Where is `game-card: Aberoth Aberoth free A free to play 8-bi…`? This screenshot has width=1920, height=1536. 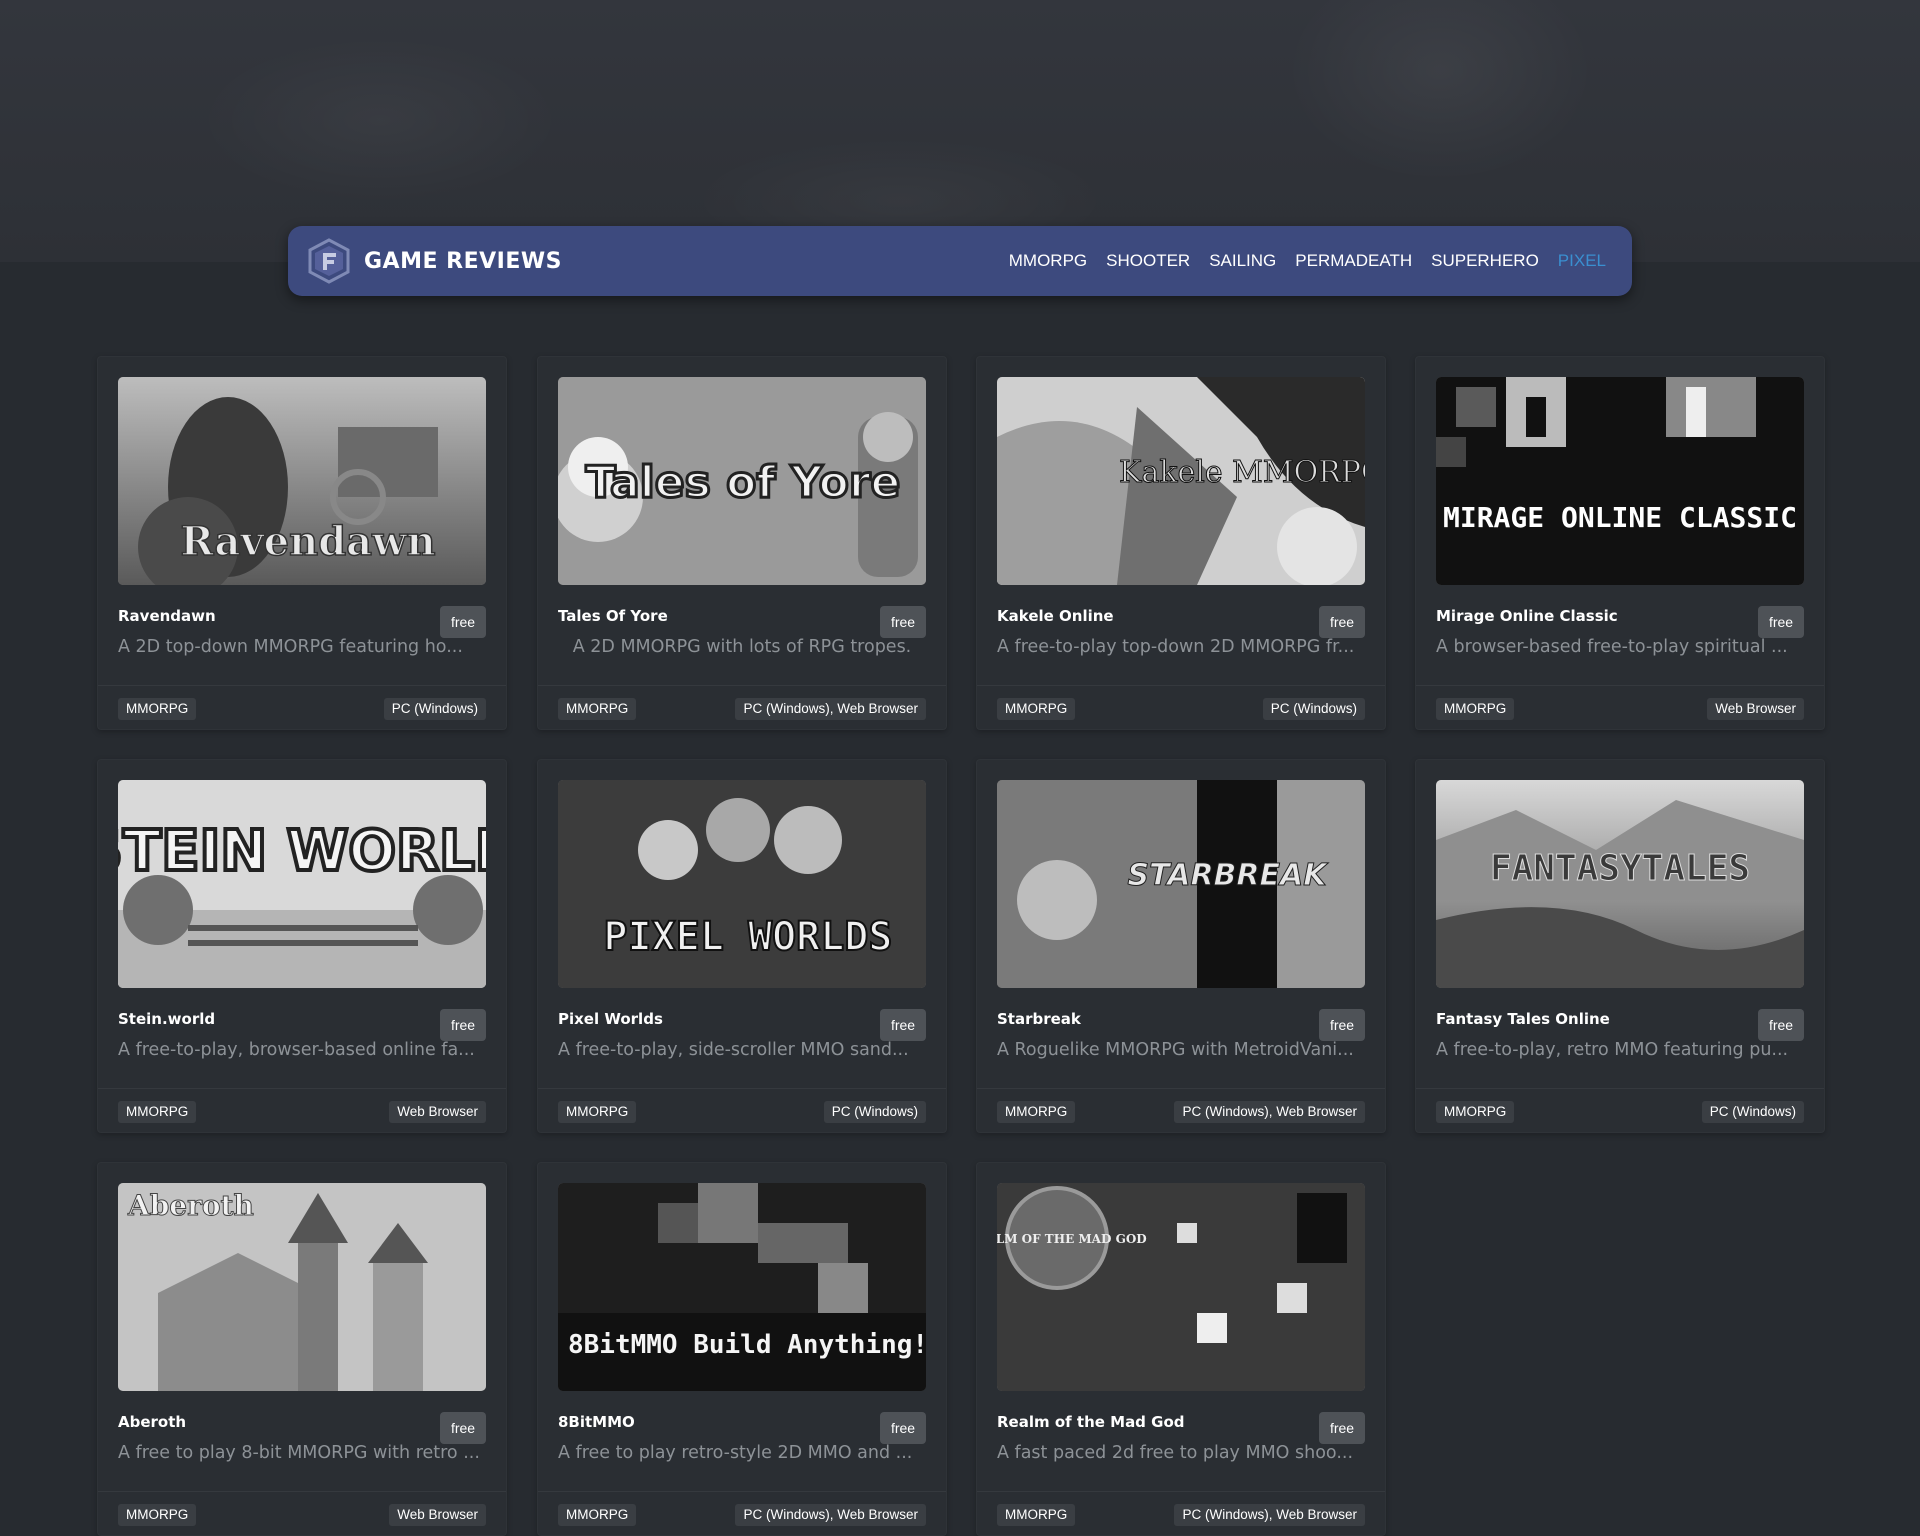 game-card: Aberoth Aberoth free A free to play 8-bi… is located at coordinates (302, 1349).